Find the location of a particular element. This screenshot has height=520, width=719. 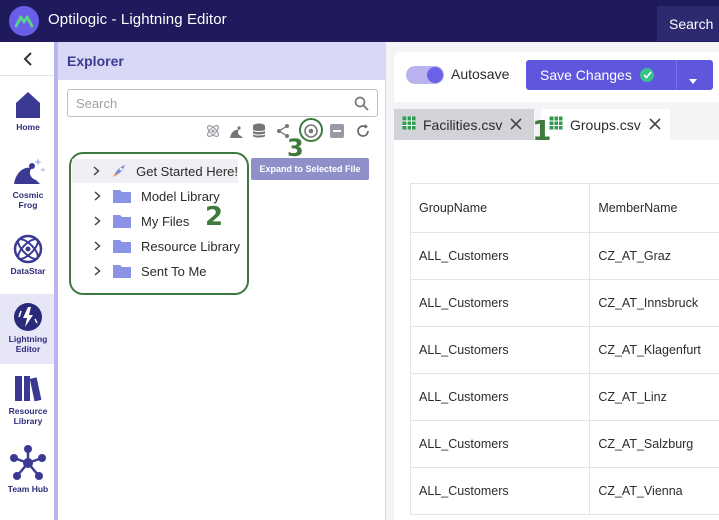

grid-cell: CZ_AT_Salzburg is located at coordinates (654, 444).